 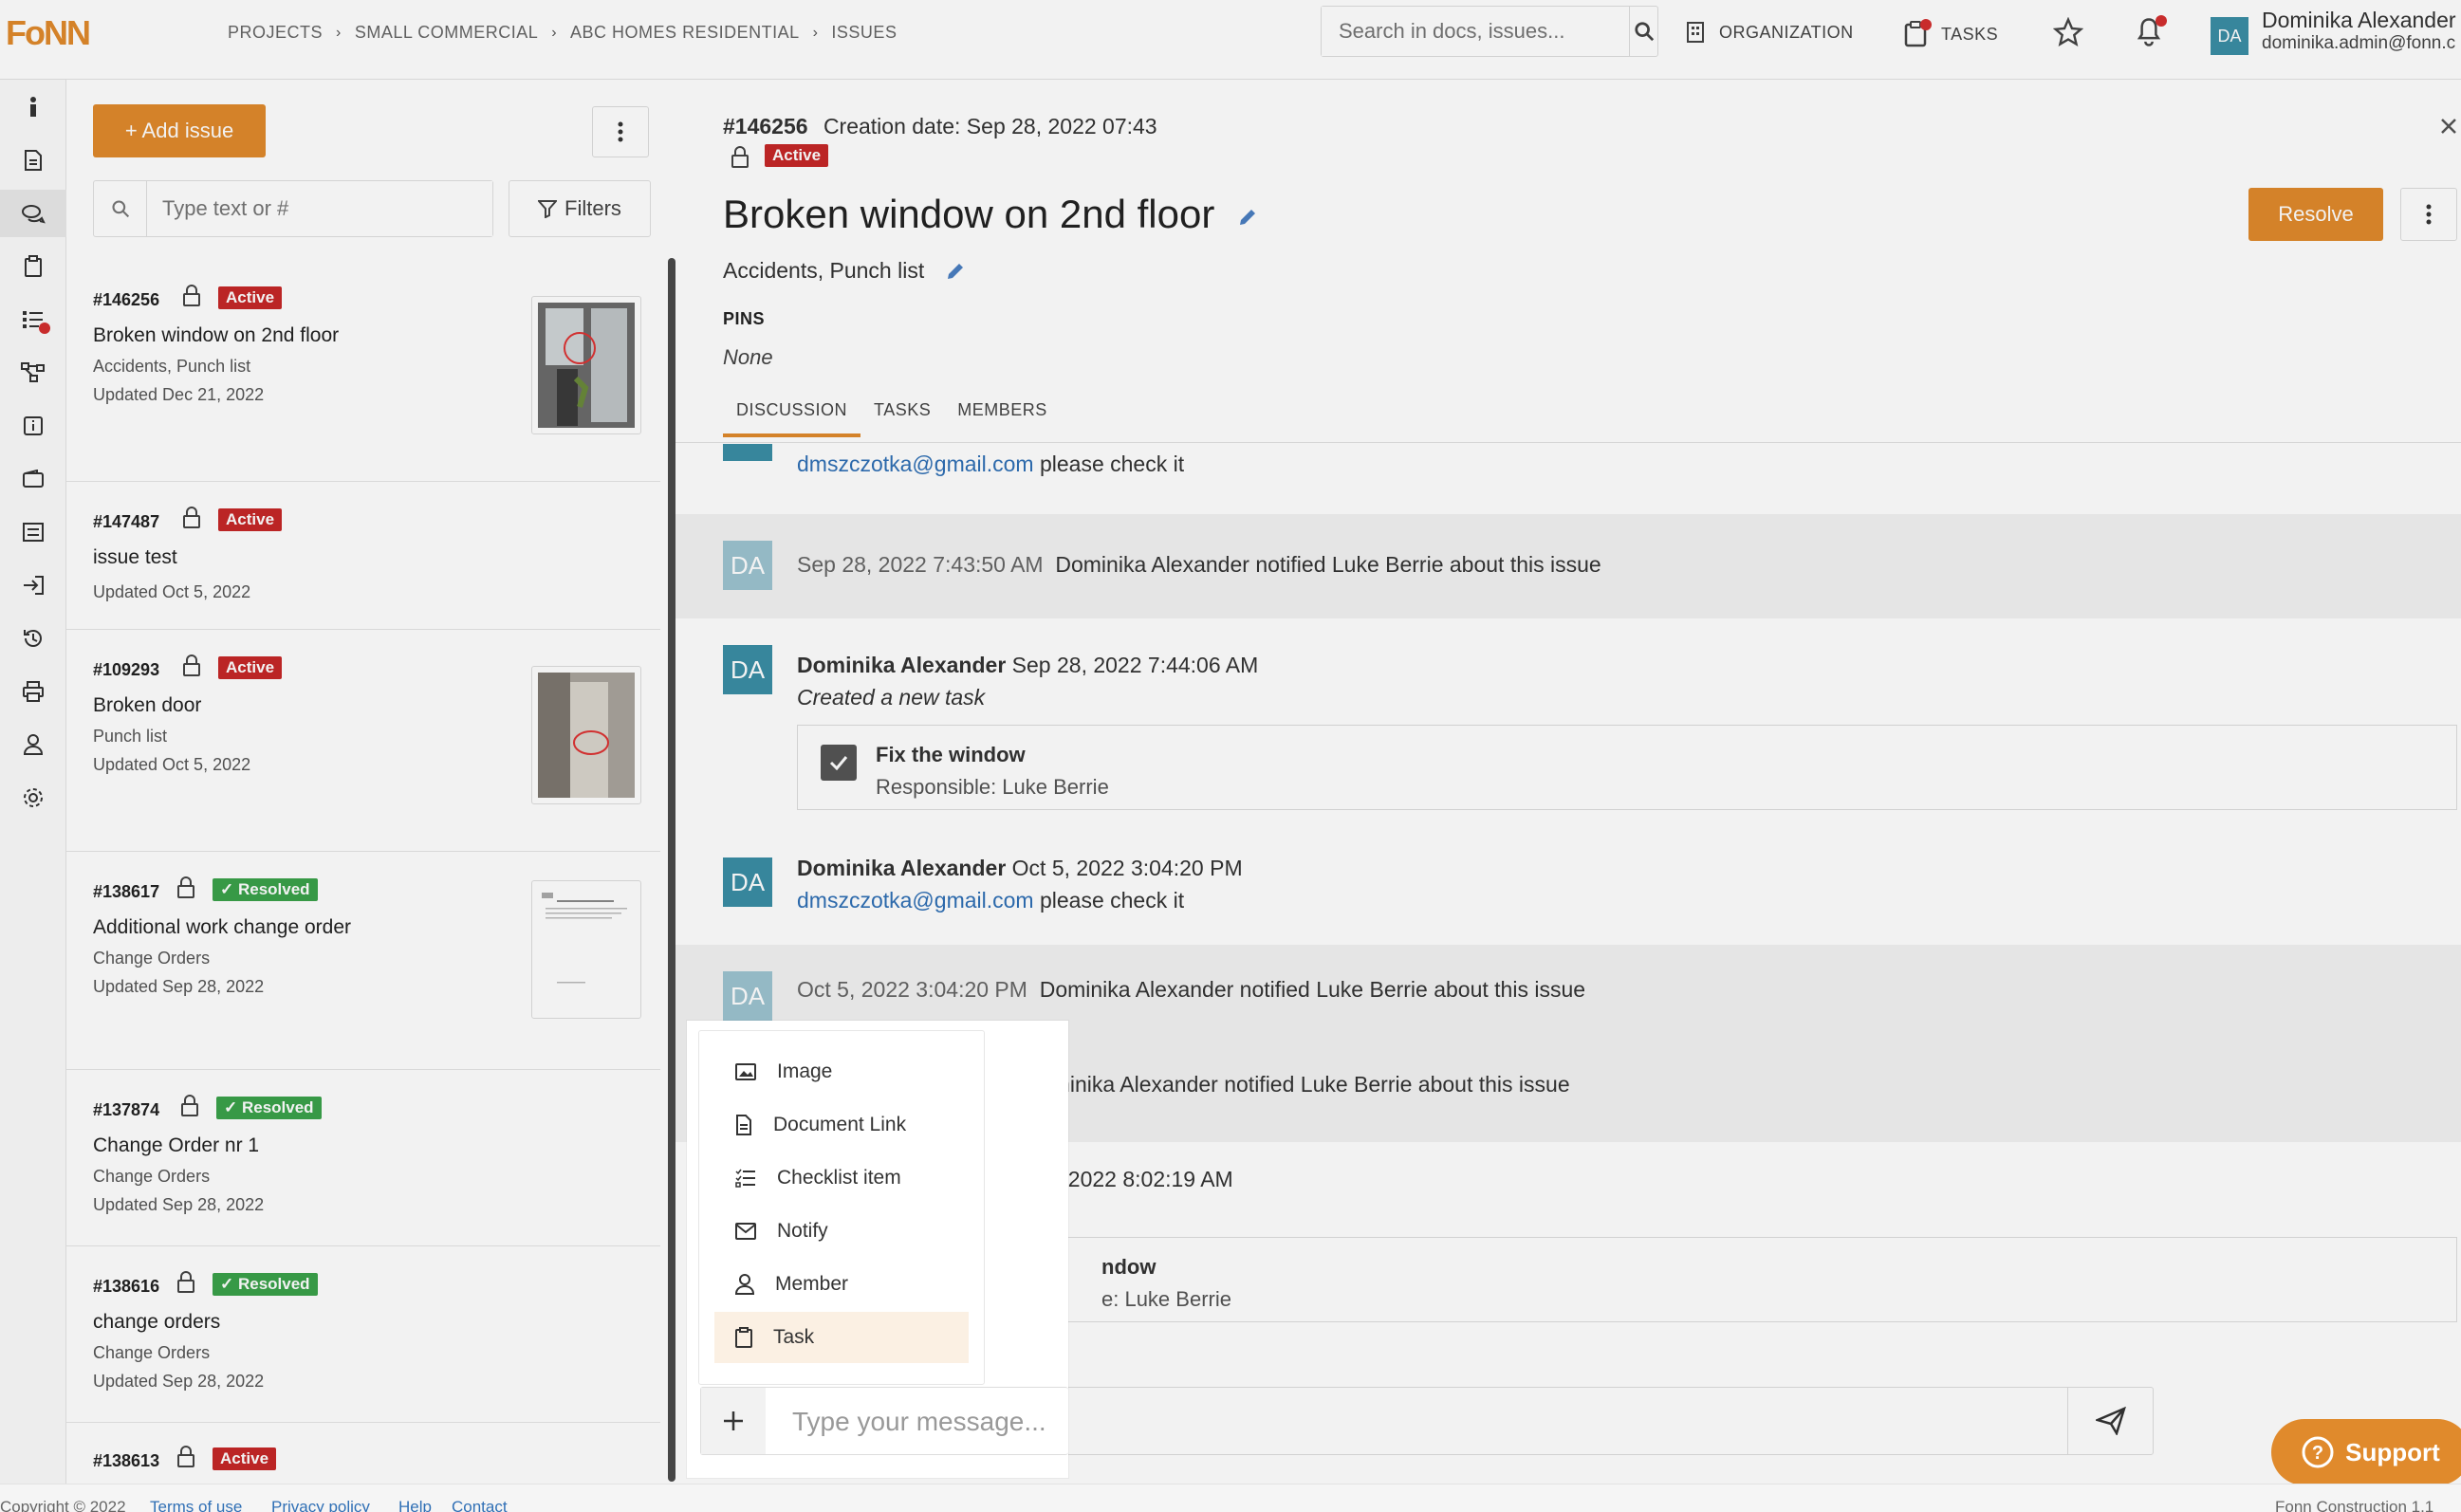 What do you see at coordinates (126, 1109) in the screenshot?
I see `issue-number: #137874` at bounding box center [126, 1109].